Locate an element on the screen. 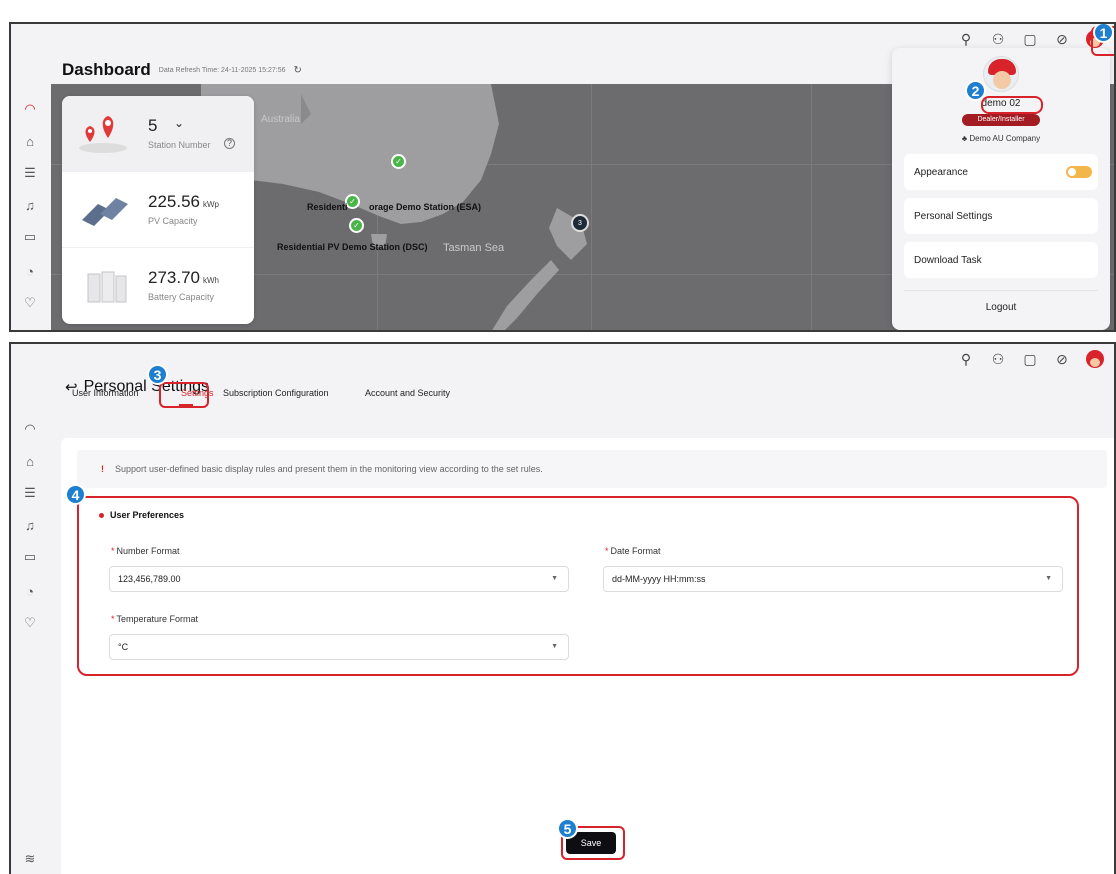 The width and height of the screenshot is (1116, 874). station-label-dsc: Residential PV Demo Station (DSC) is located at coordinates (352, 247).